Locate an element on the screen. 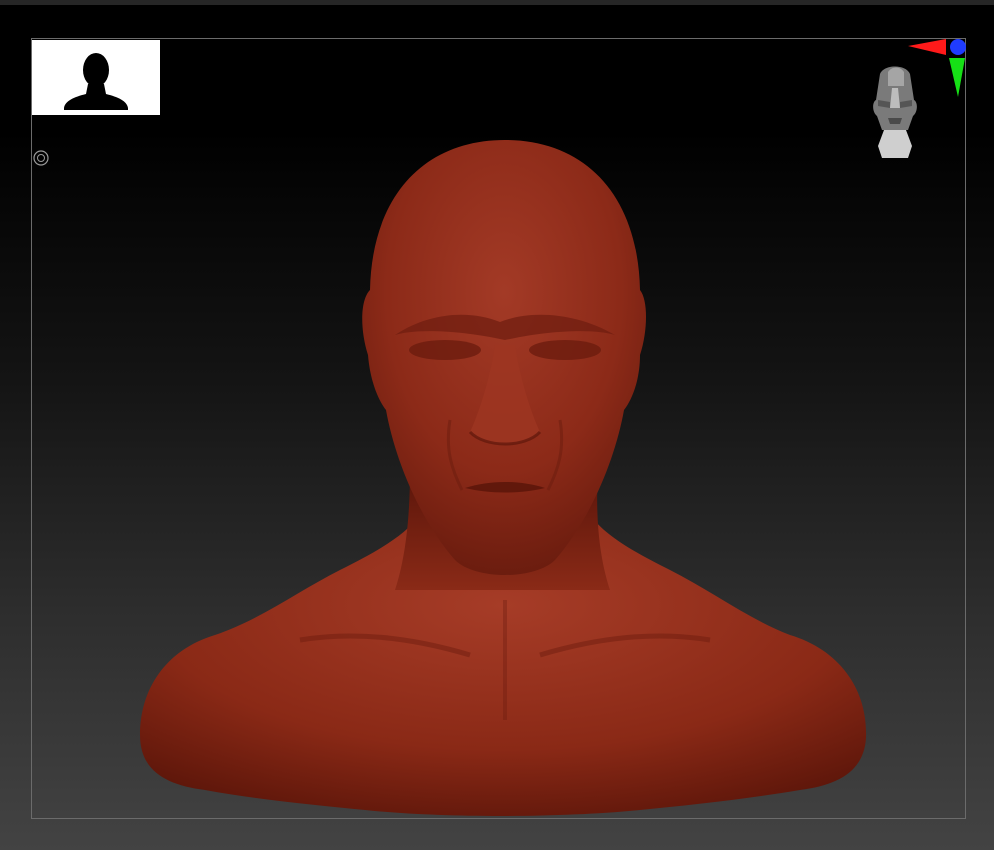 The image size is (994, 850). thumbnail-view is located at coordinates (96, 77).